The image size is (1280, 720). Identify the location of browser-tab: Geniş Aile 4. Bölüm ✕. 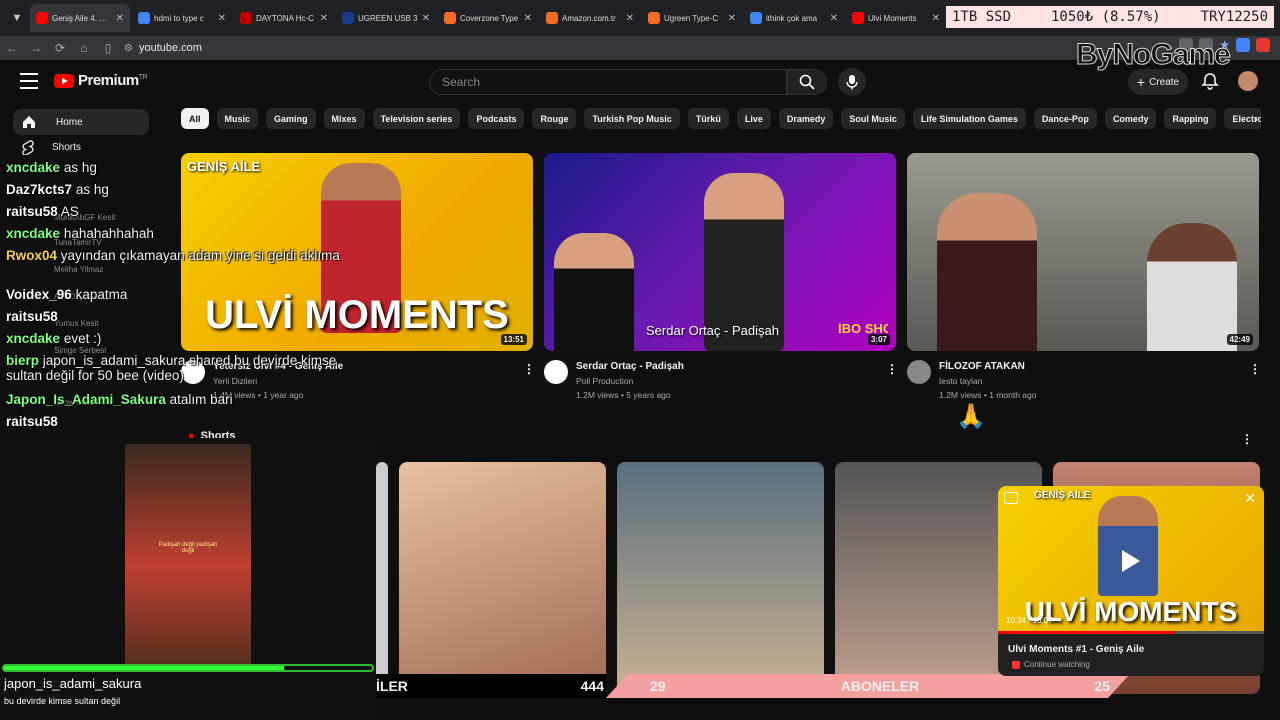
(80, 18).